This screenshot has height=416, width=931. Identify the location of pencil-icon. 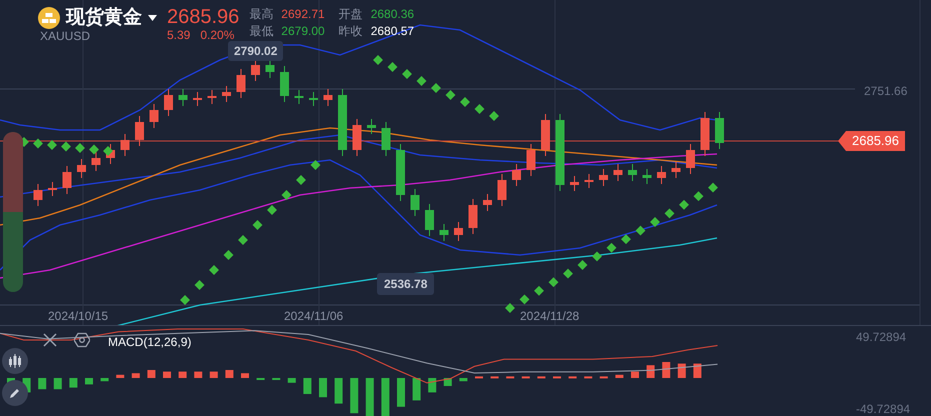
(15, 393).